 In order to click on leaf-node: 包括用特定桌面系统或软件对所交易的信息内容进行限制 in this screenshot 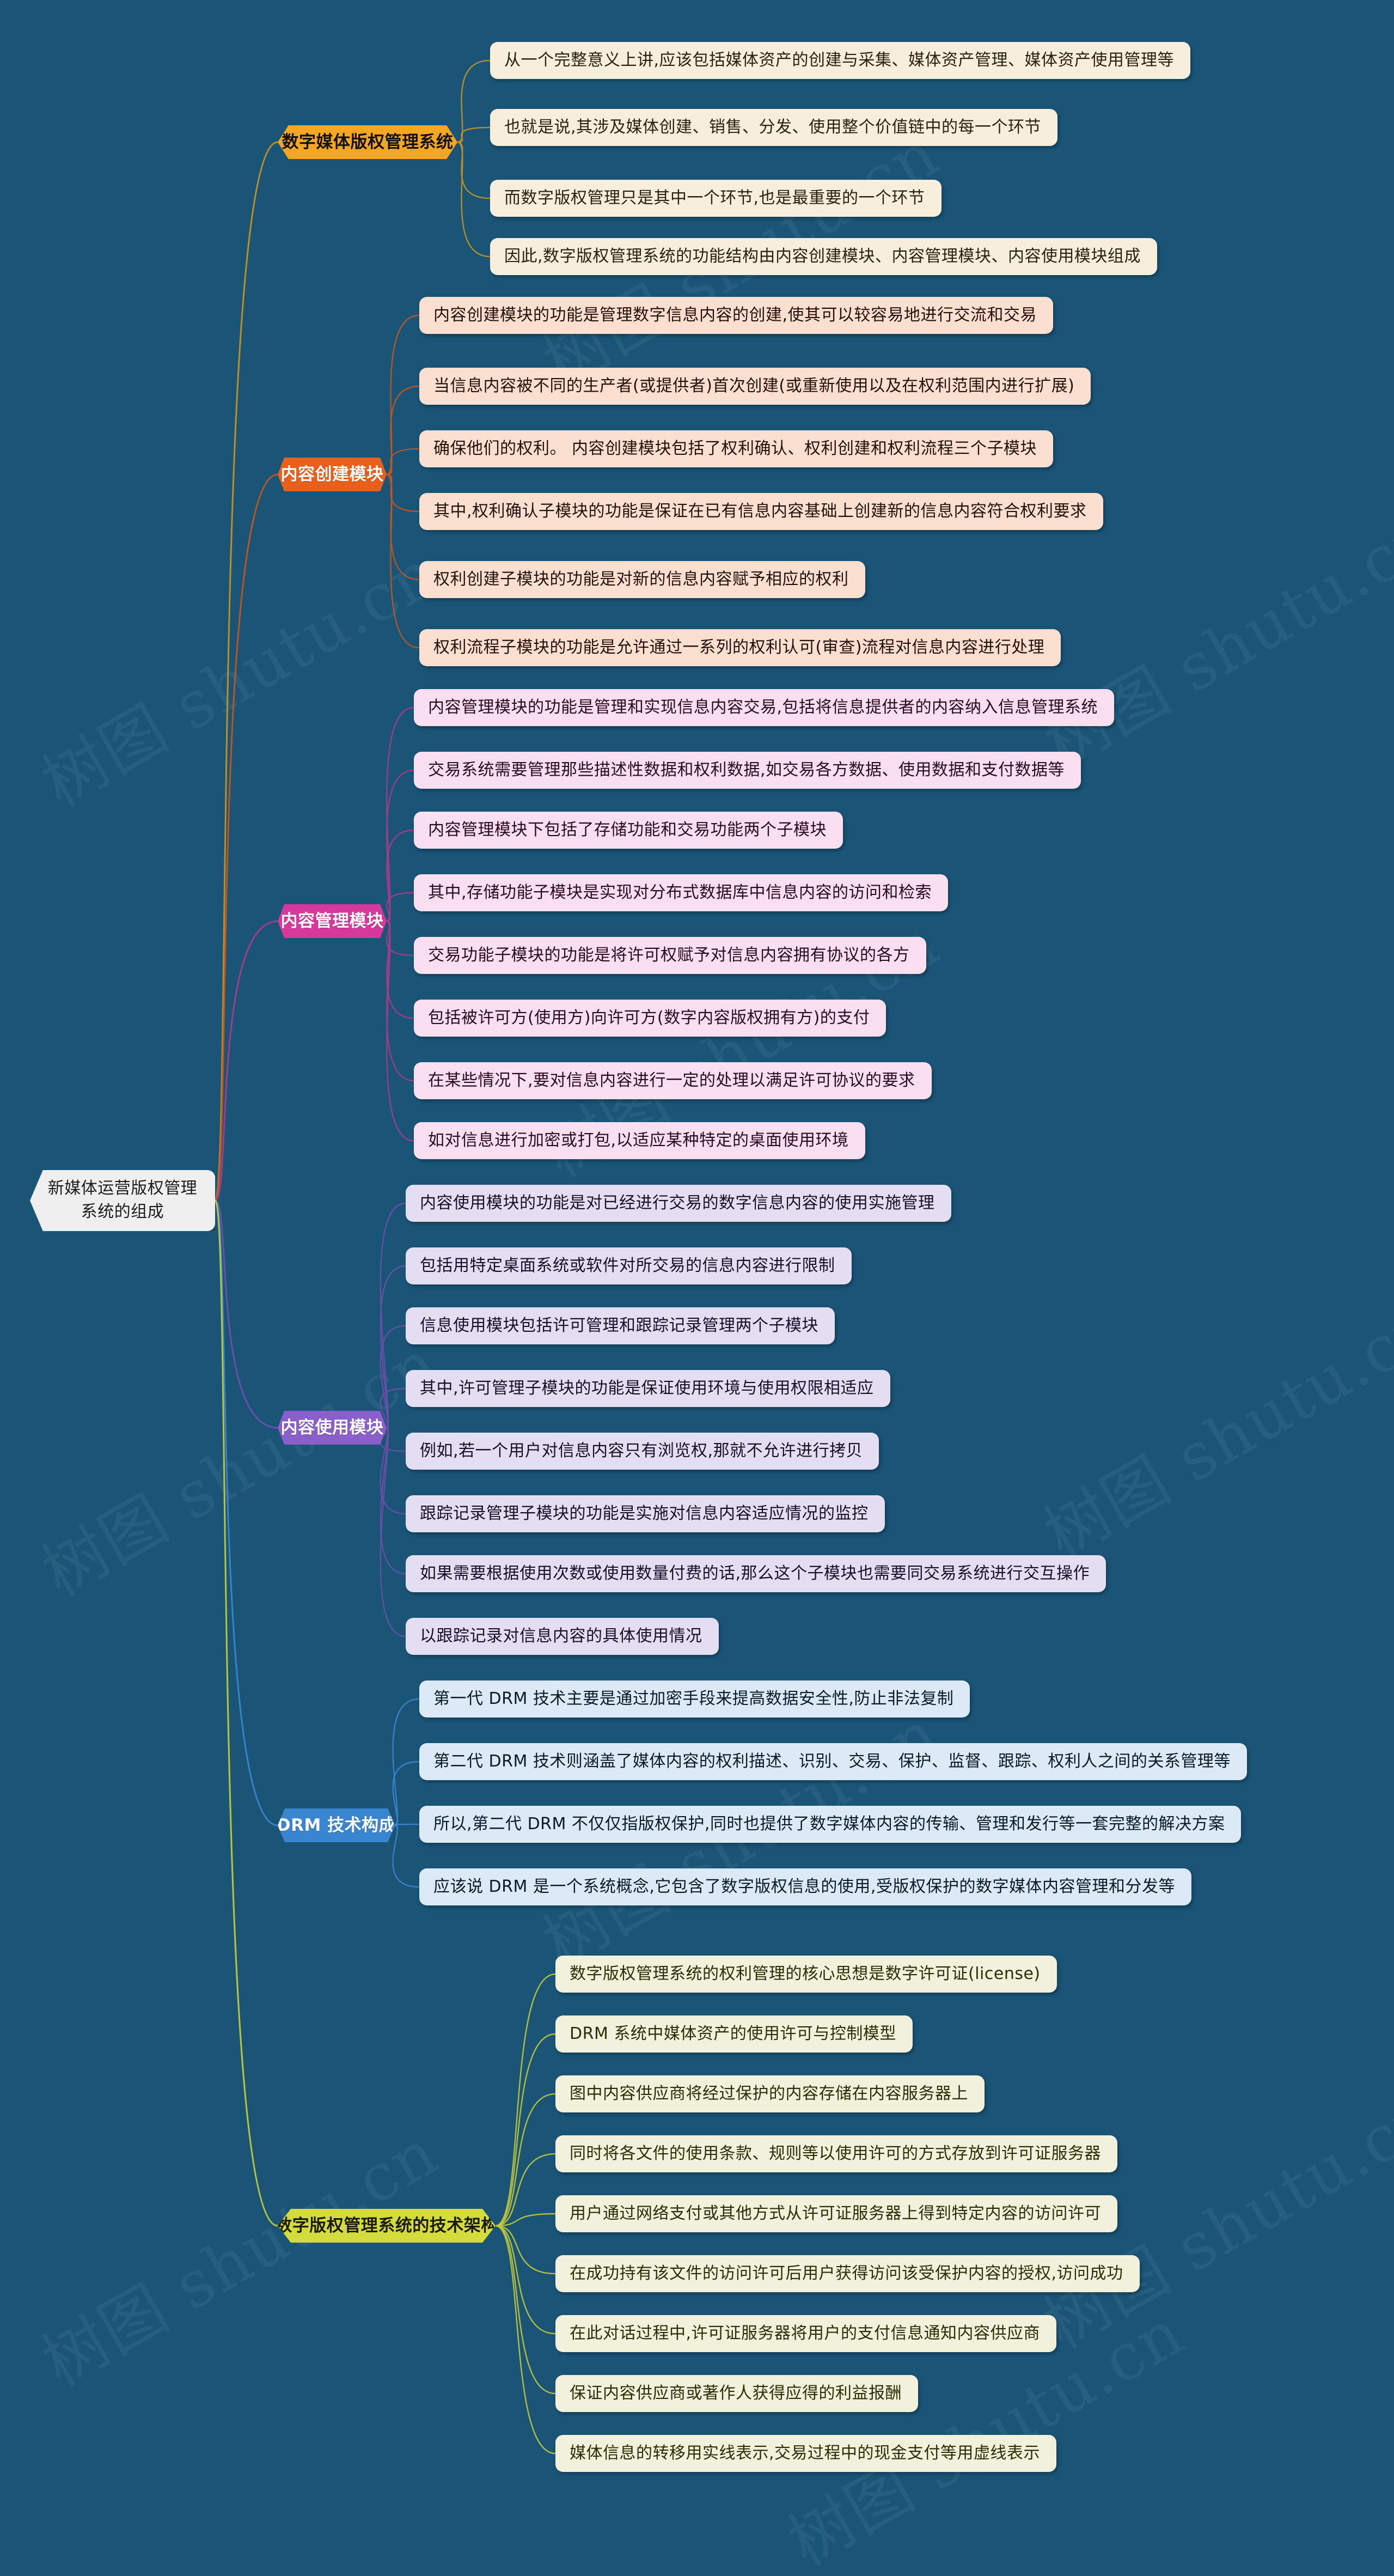, I will do `click(629, 1266)`.